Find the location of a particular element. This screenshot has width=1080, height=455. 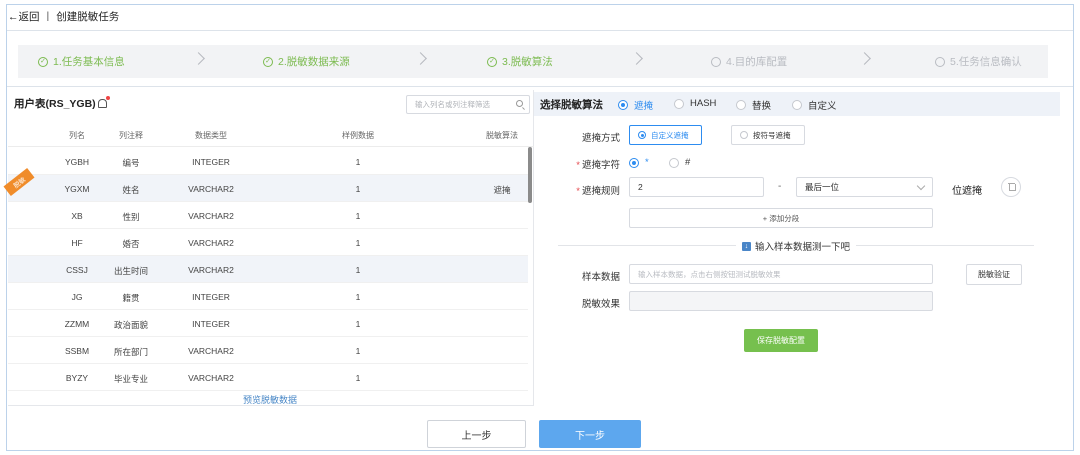

table-row: 脱敏 YGXM 姓名 VARCHAR2 1 遮掩 is located at coordinates (265, 185).